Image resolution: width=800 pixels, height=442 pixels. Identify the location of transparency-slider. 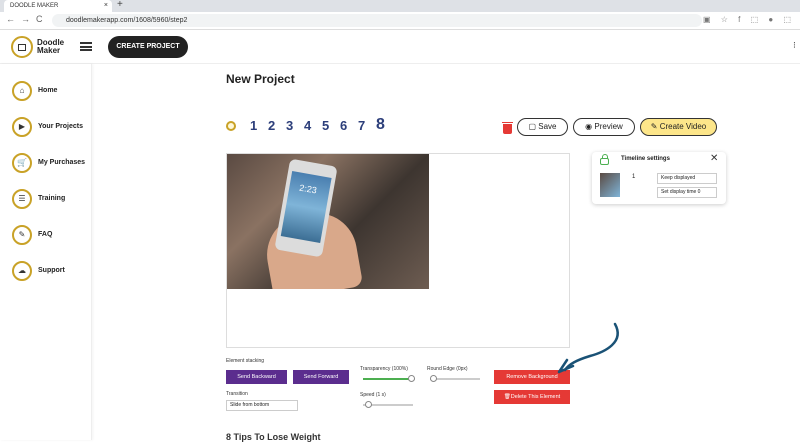
(389, 378).